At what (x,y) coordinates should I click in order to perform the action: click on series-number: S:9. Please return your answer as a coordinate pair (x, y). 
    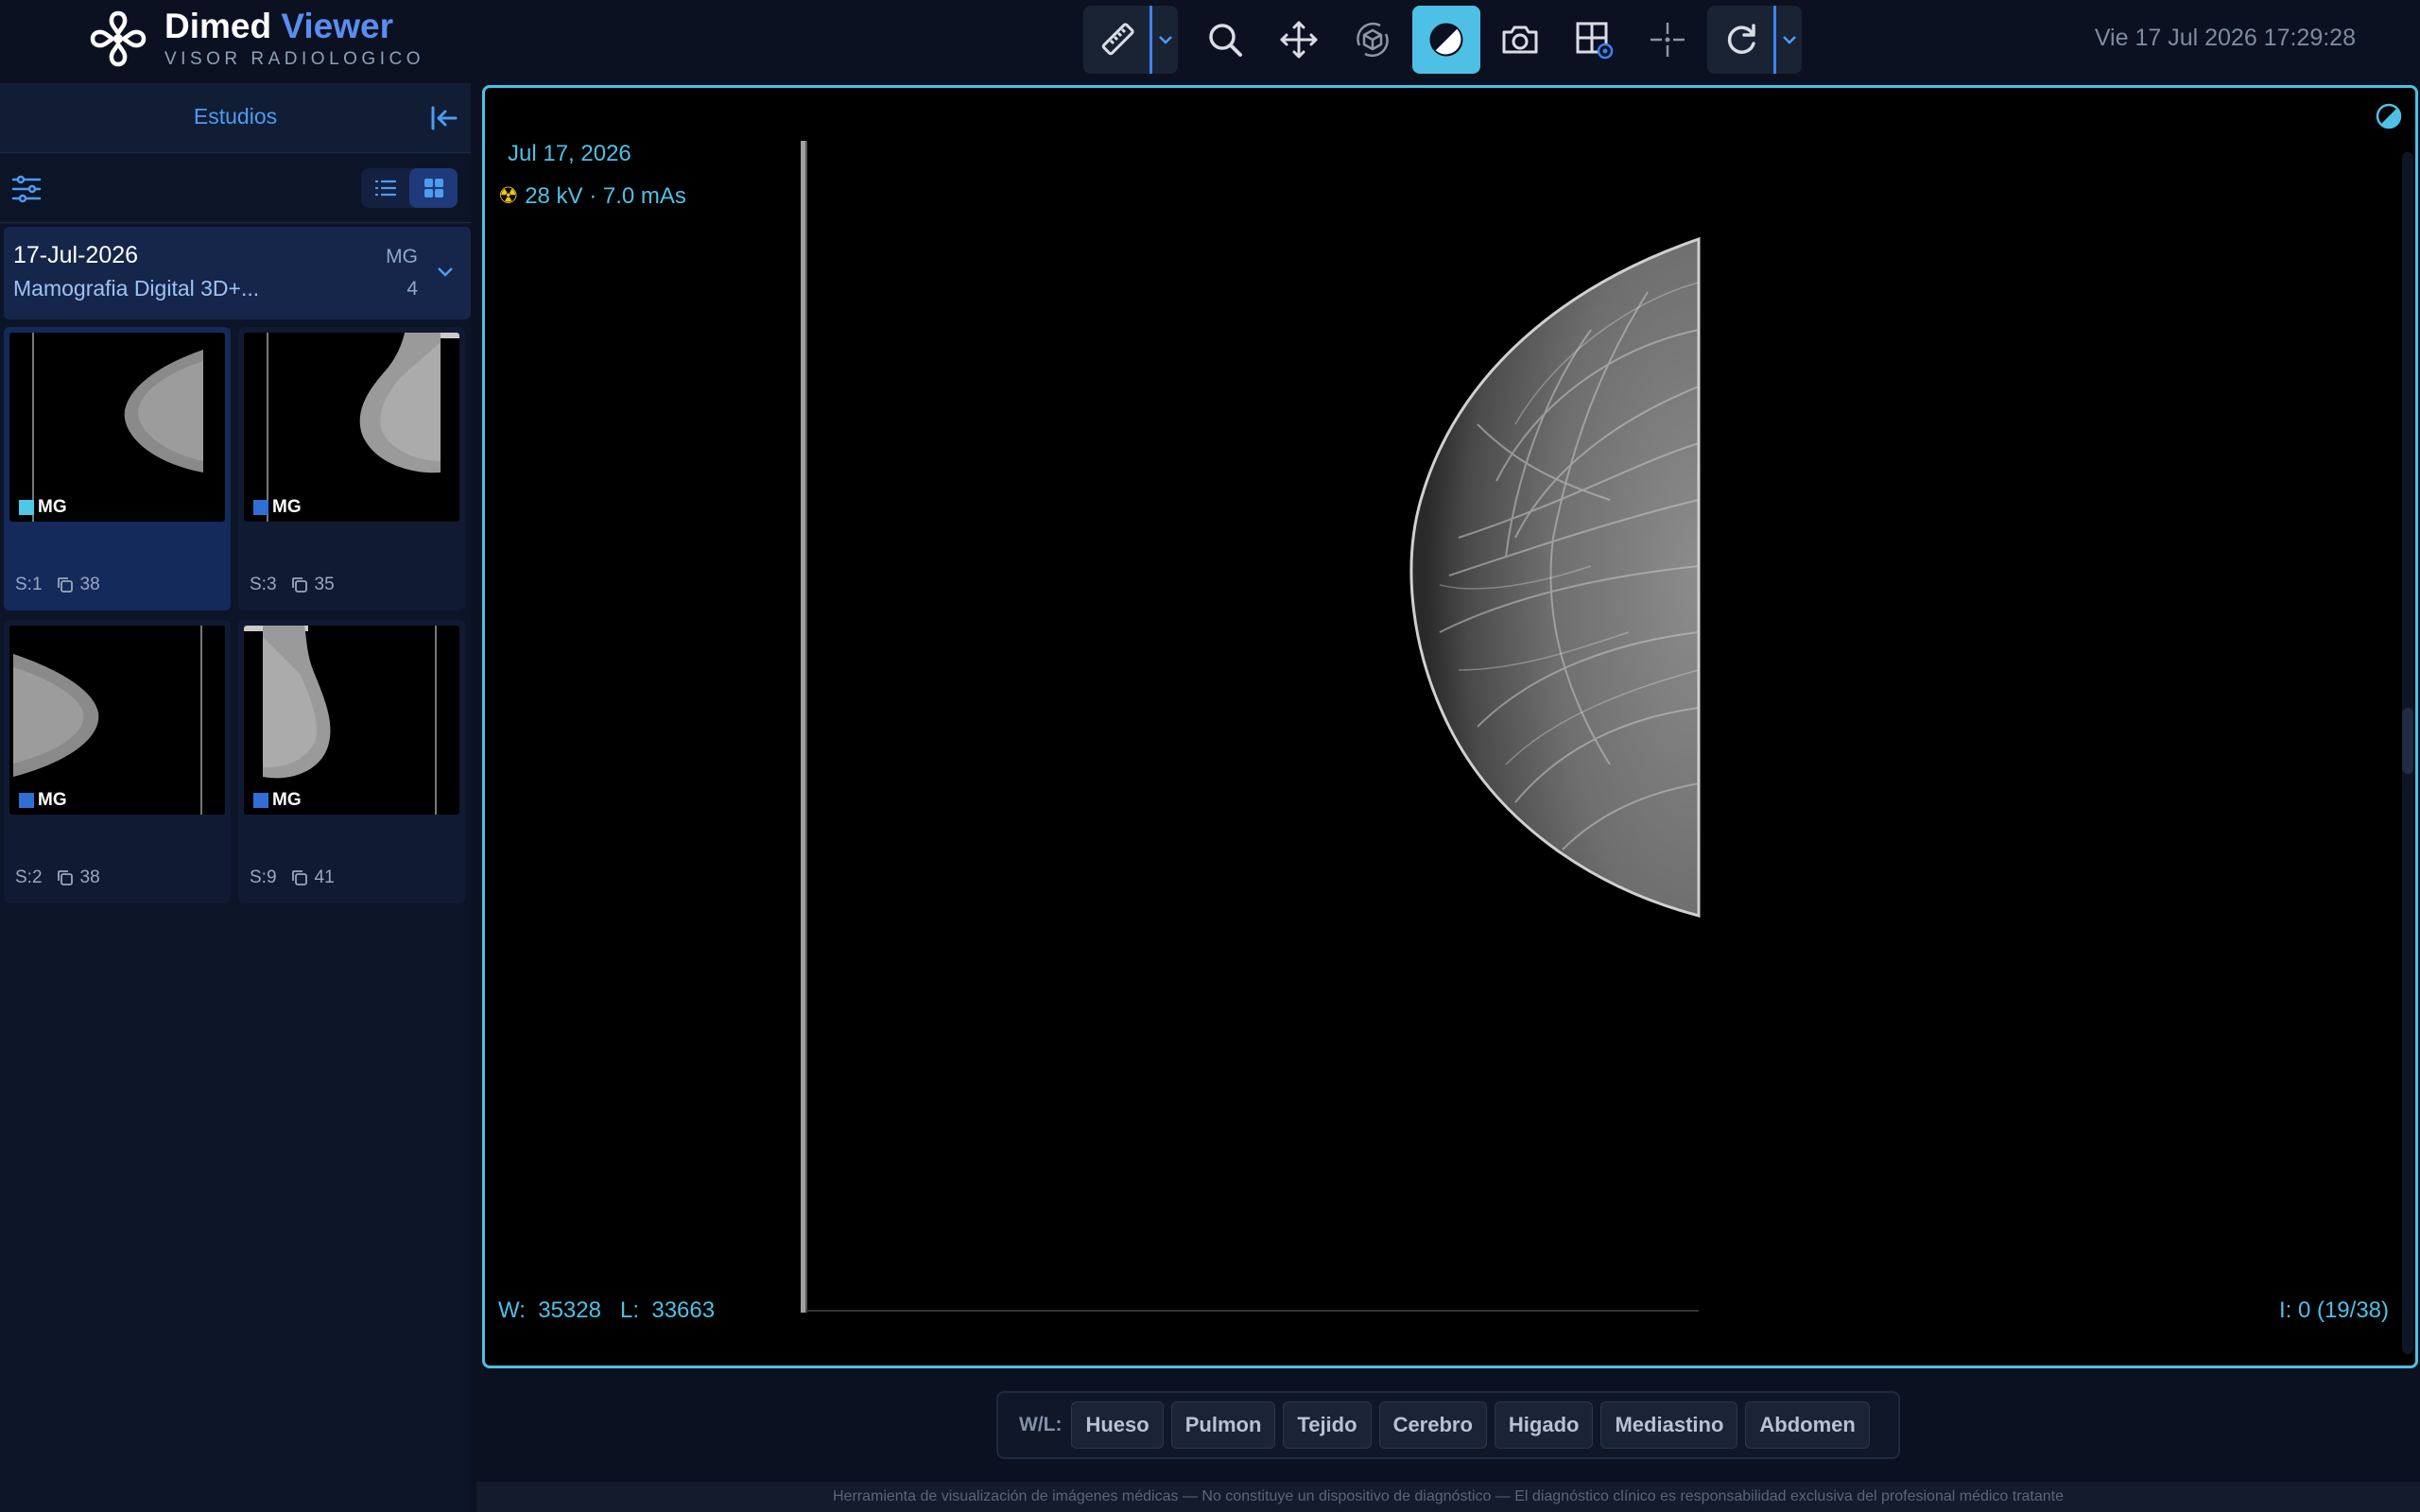
    Looking at the image, I should click on (263, 877).